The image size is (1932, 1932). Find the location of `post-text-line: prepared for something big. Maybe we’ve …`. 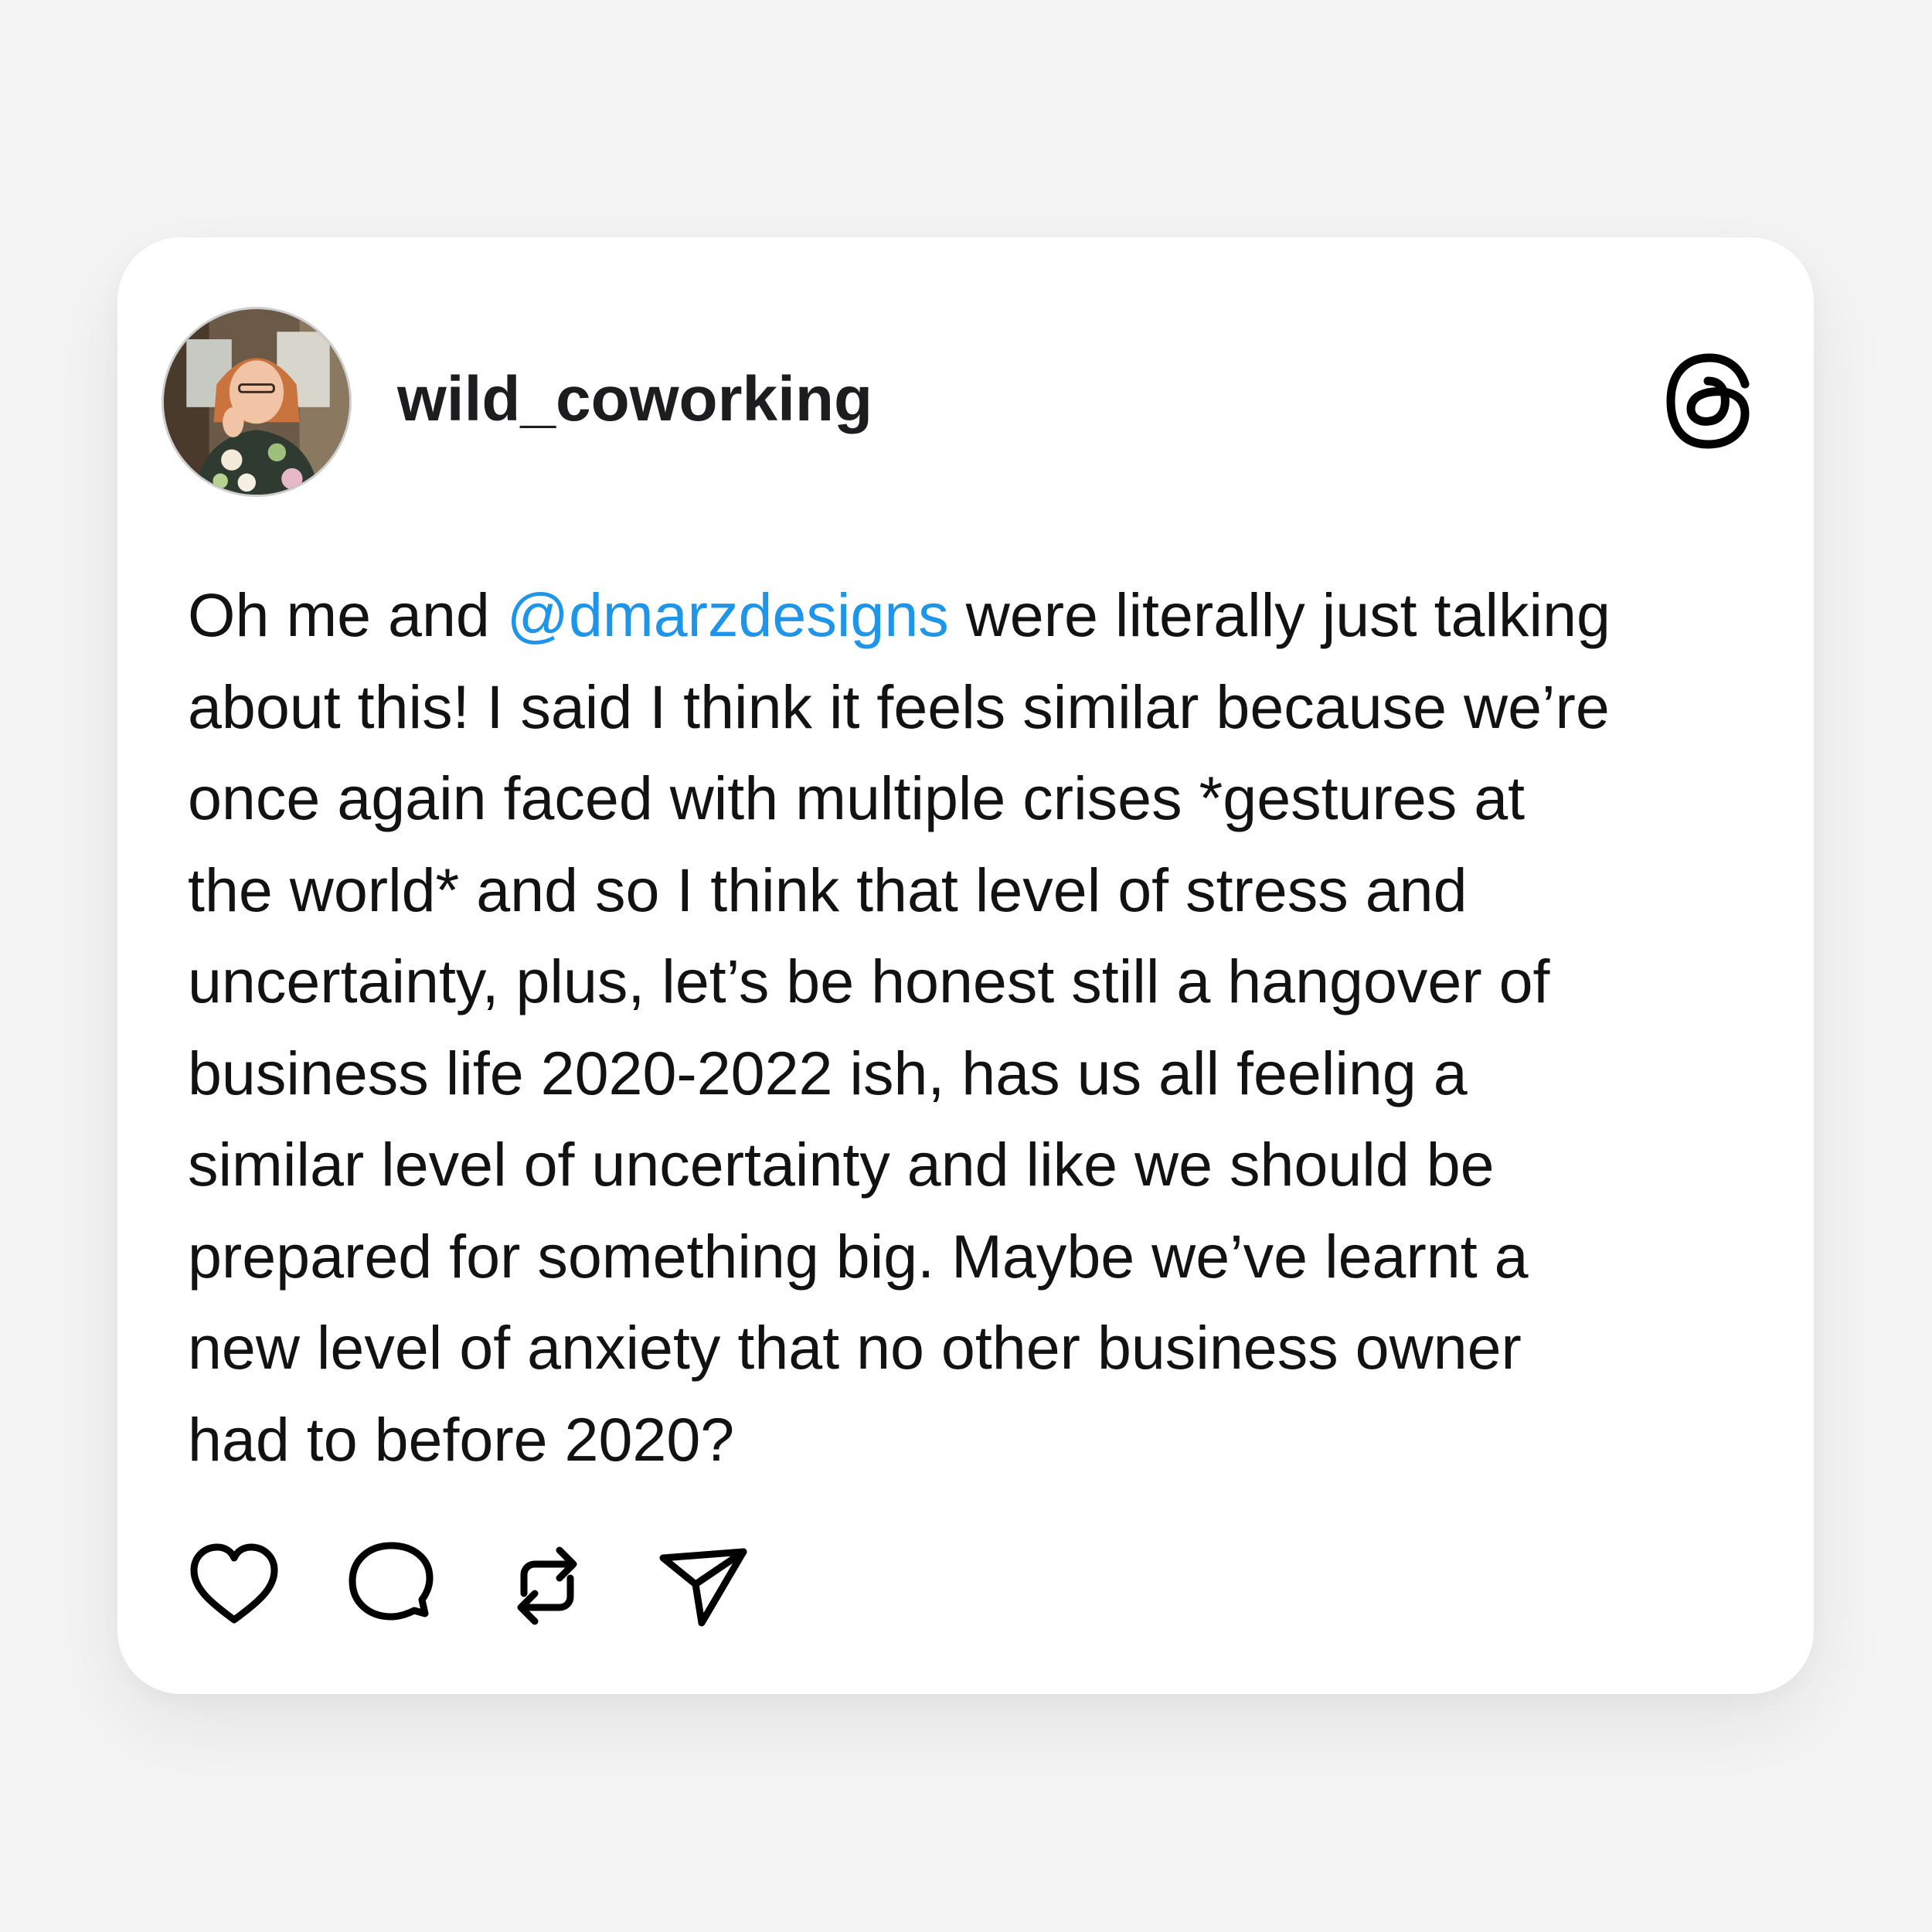

post-text-line: prepared for something big. Maybe we’ve … is located at coordinates (858, 1256).